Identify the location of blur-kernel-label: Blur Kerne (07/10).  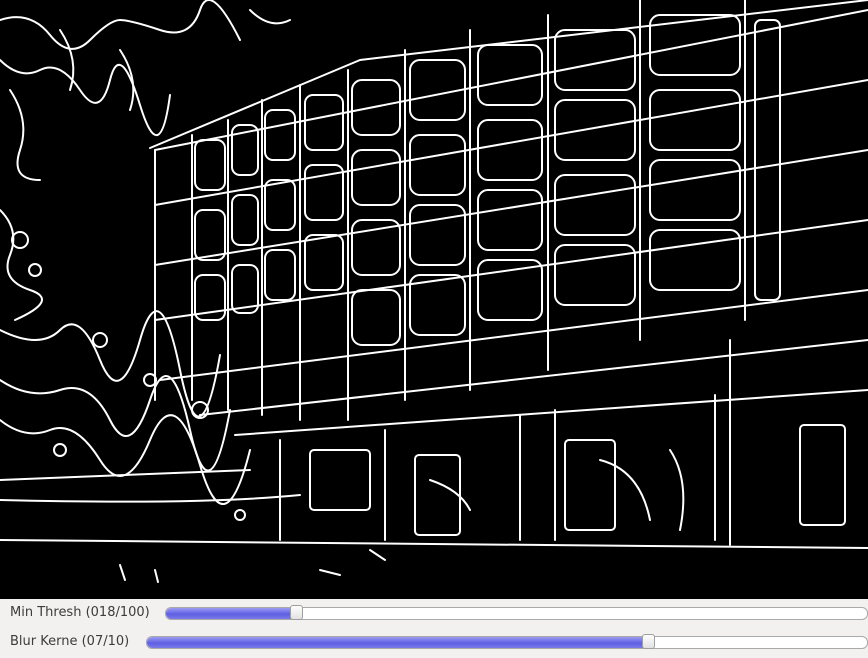
(70, 641).